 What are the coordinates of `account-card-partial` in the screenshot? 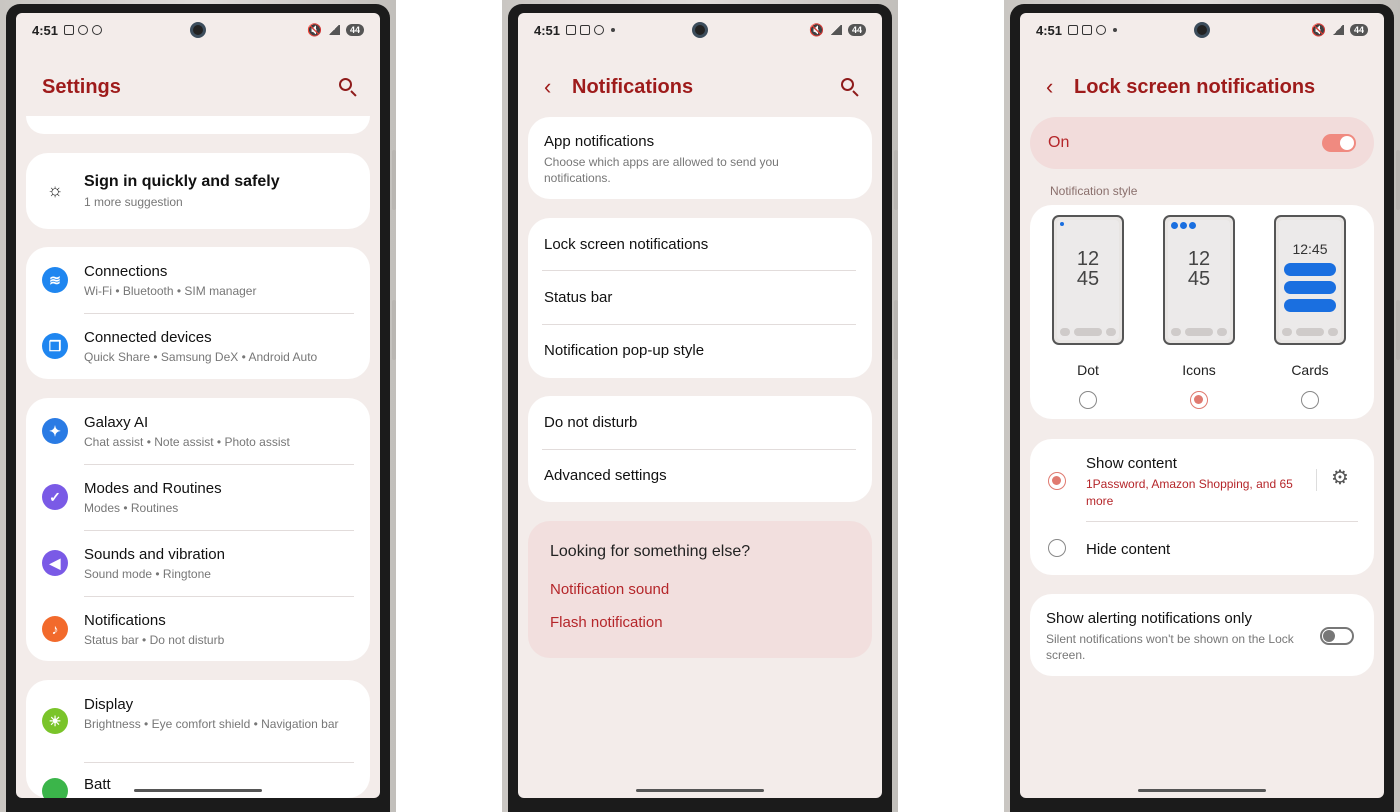 It's located at (198, 125).